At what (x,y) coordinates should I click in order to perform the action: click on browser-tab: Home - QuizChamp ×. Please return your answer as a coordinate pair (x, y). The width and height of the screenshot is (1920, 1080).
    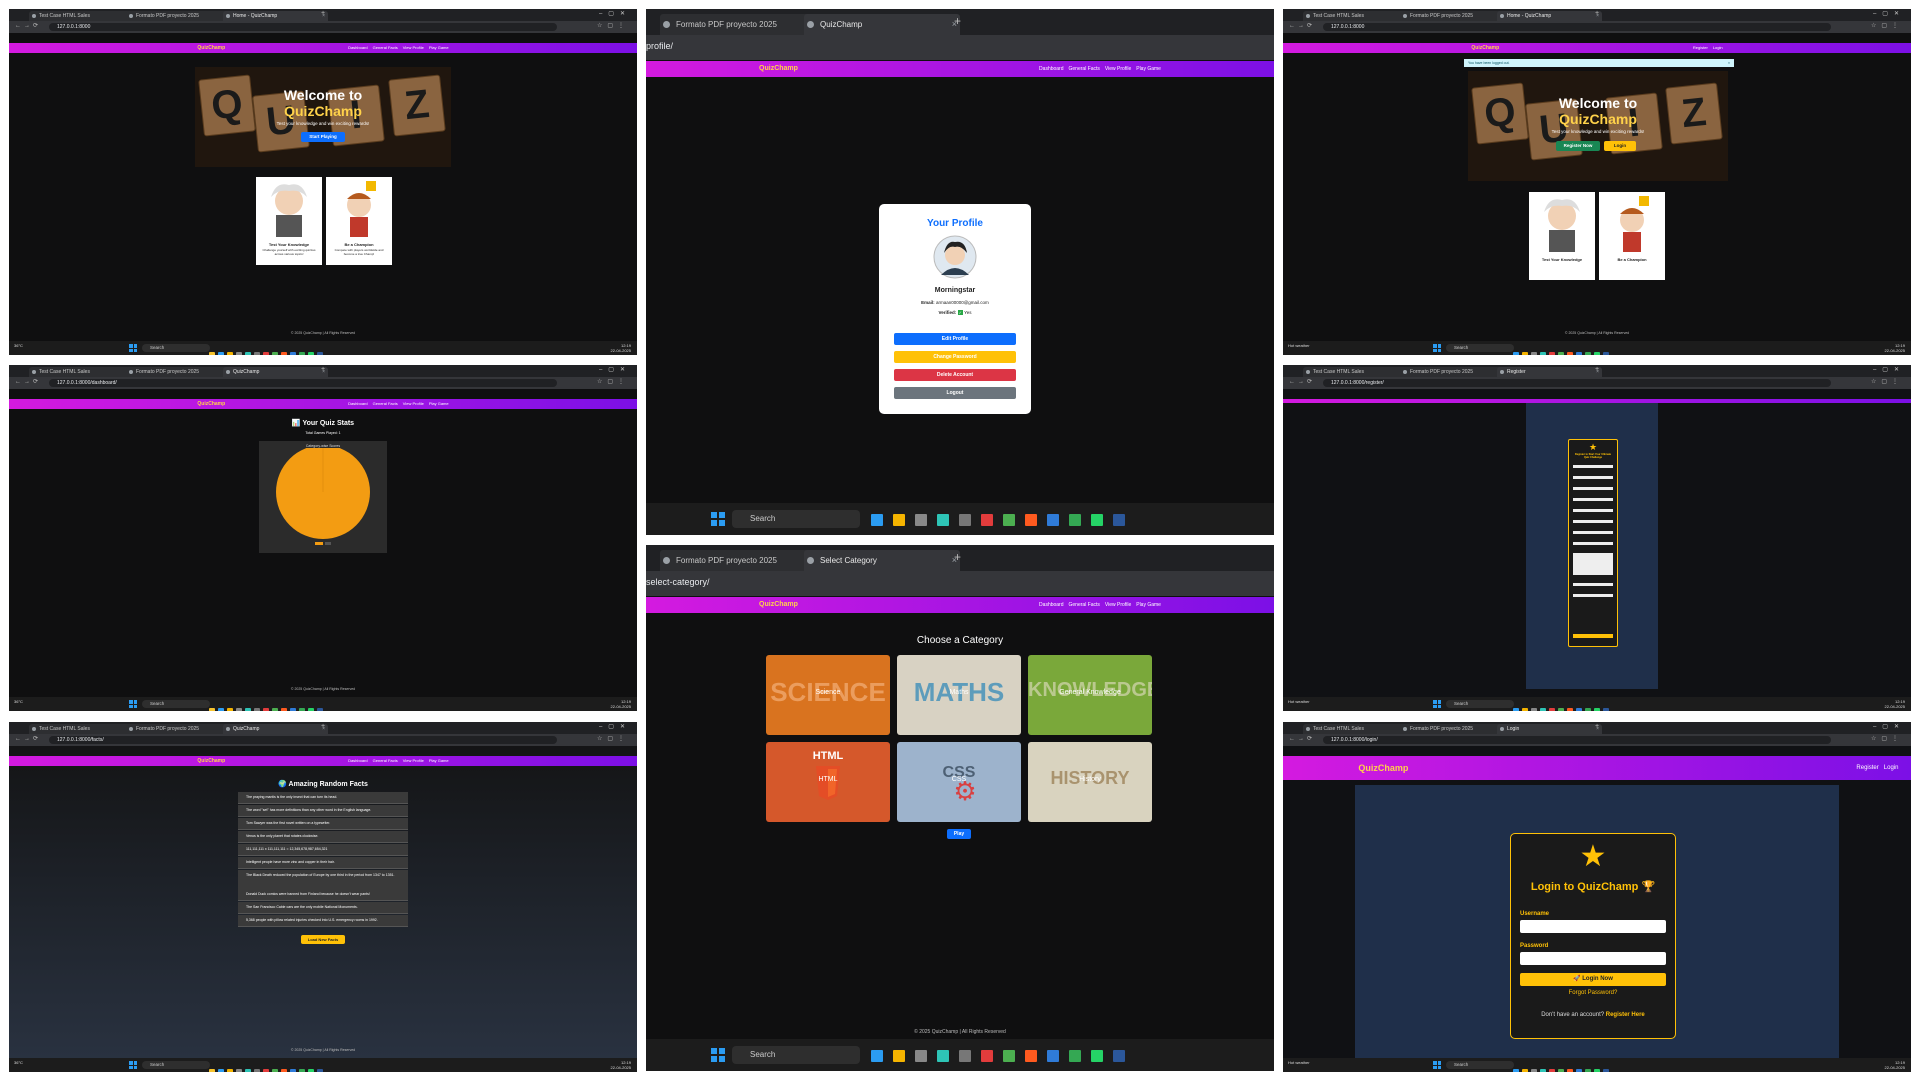
    Looking at the image, I should click on (275, 16).